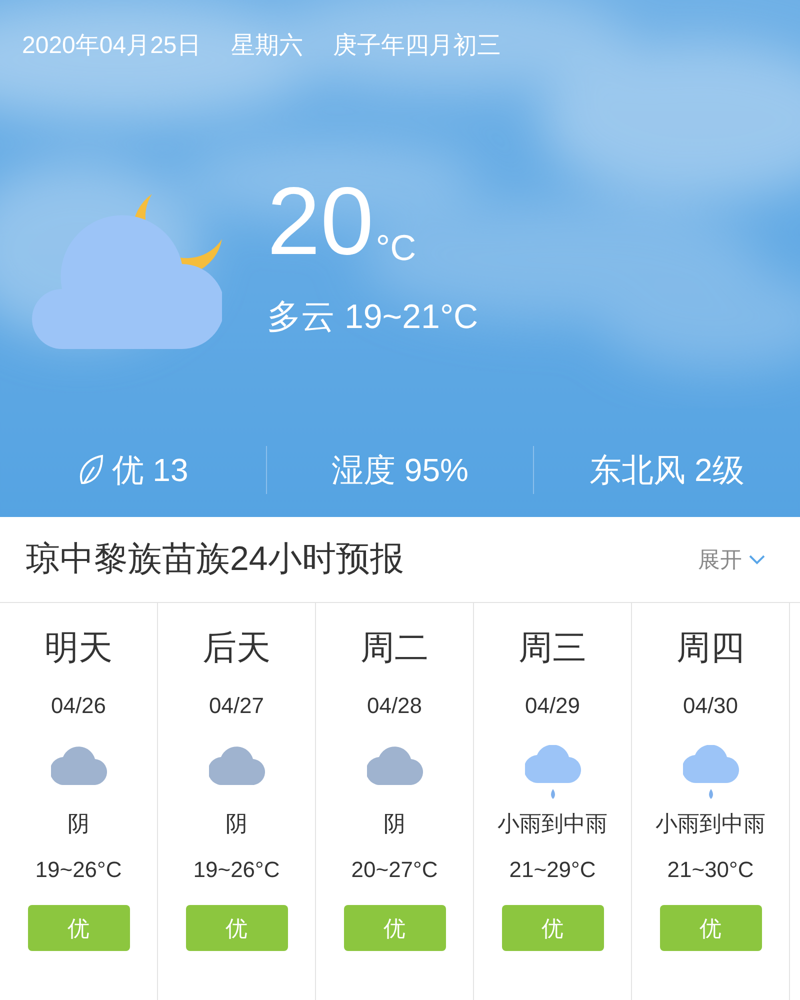 The image size is (800, 1000). Describe the element at coordinates (266, 46) in the screenshot. I see `weekday-text: 星期六` at that location.